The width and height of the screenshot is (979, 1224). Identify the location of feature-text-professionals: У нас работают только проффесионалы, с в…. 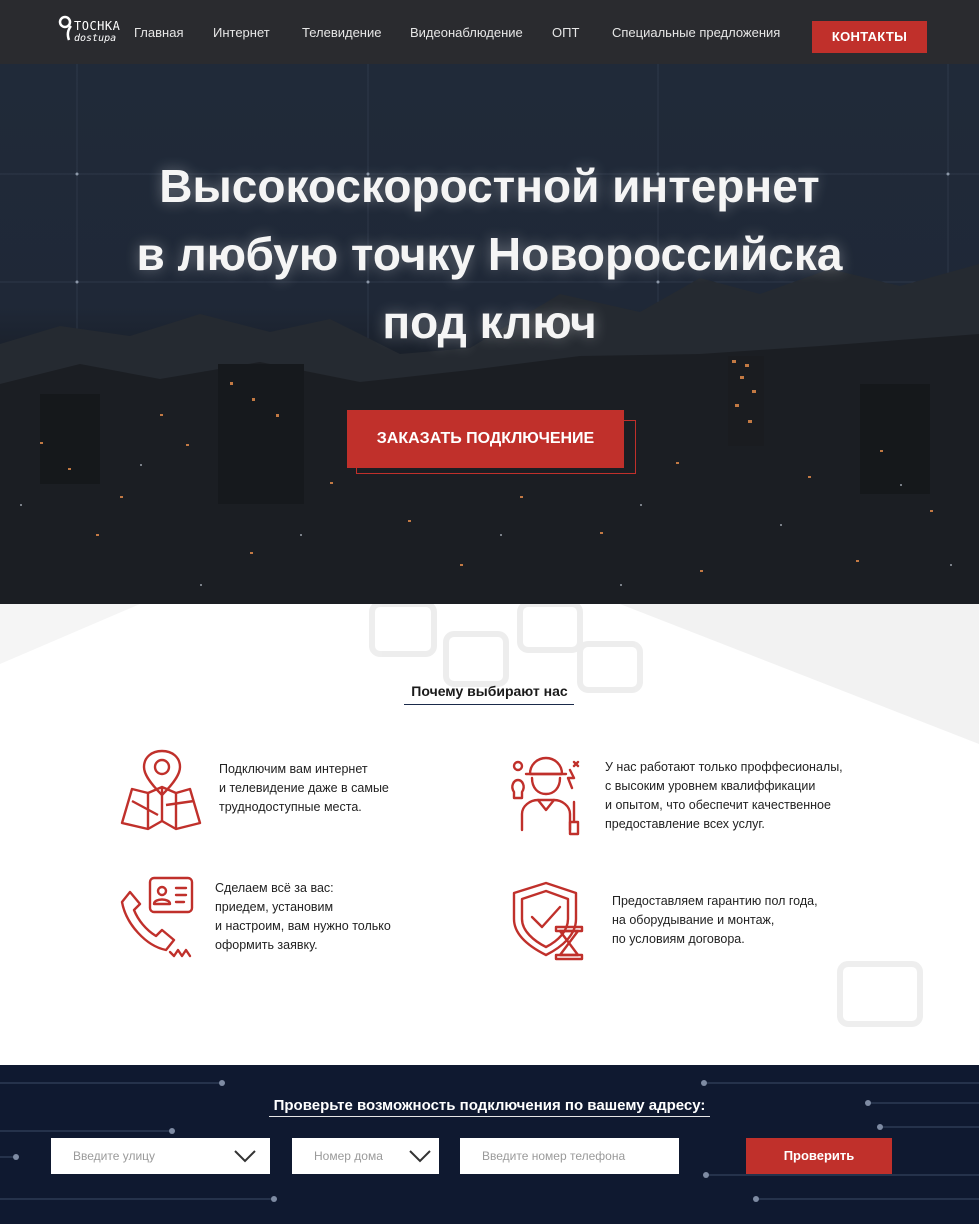
(724, 796).